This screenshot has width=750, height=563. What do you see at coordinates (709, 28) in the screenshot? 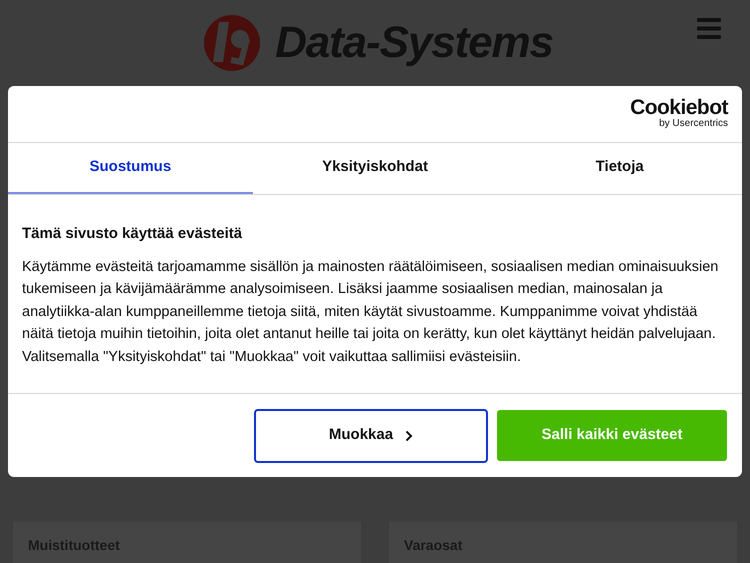
I see `menu-icon` at bounding box center [709, 28].